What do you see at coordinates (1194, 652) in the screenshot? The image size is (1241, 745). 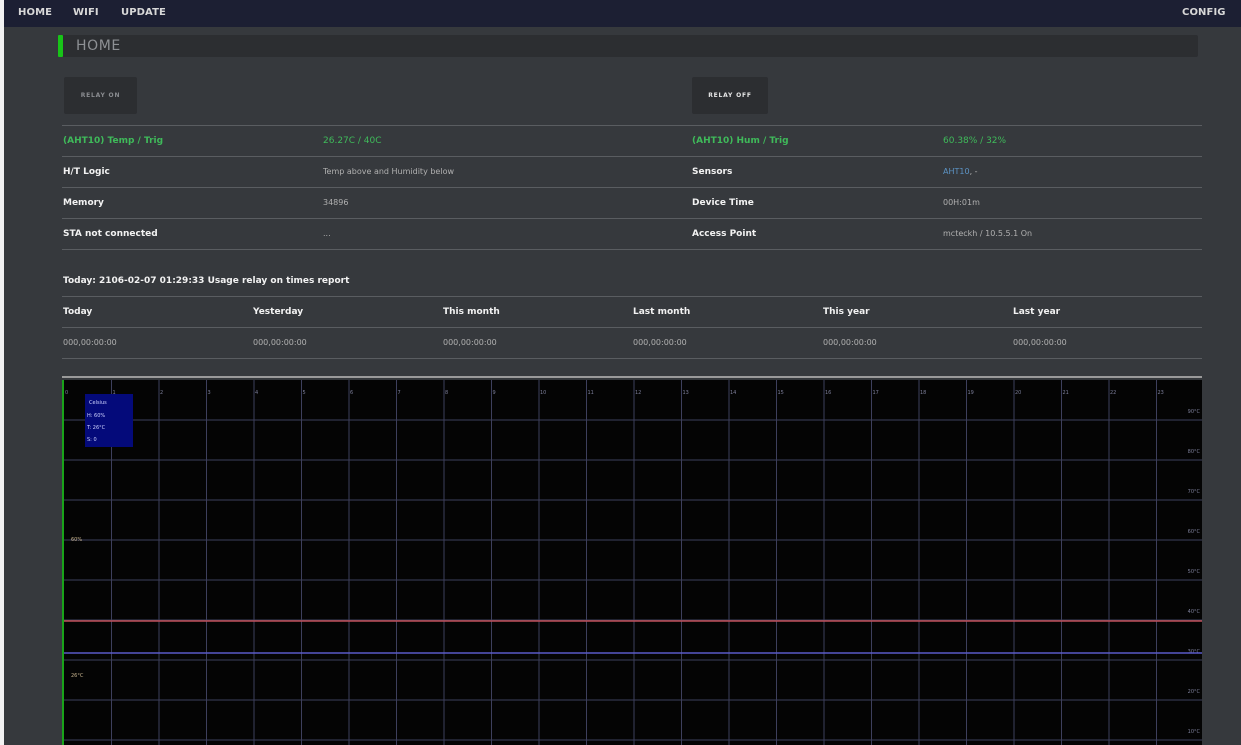 I see `y-tick-label: 30°C` at bounding box center [1194, 652].